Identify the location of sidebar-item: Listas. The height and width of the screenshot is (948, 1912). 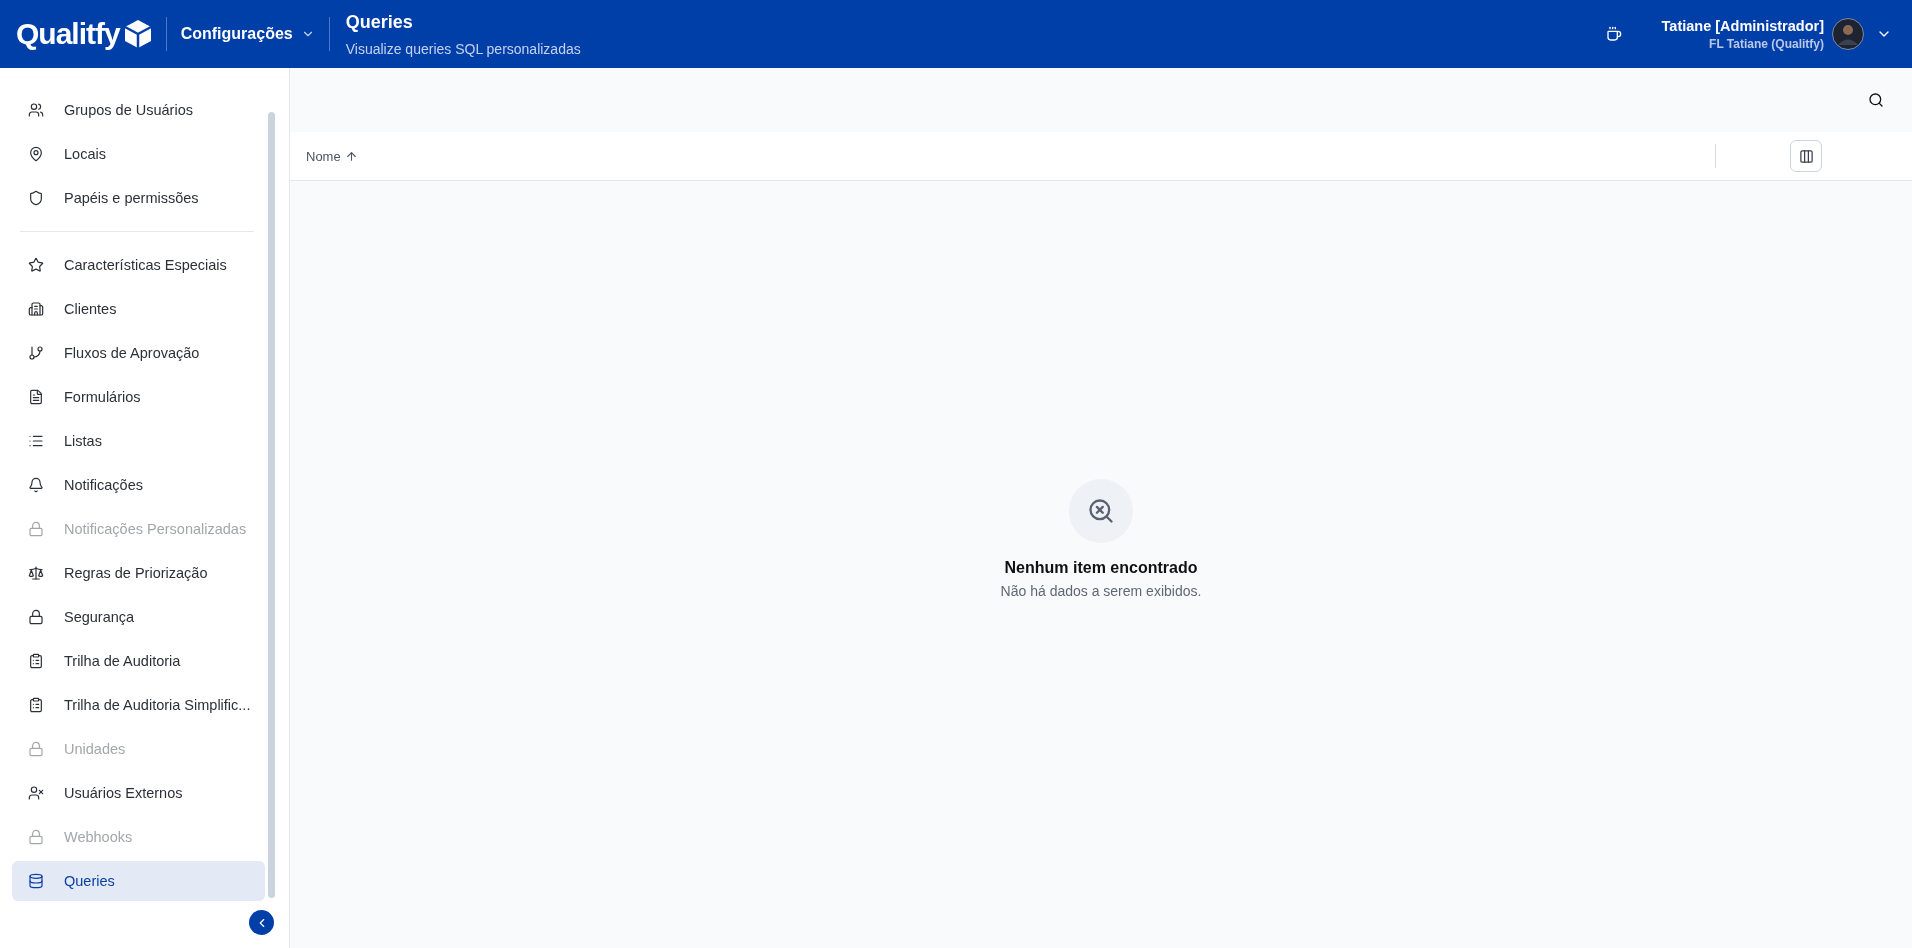
(138, 441).